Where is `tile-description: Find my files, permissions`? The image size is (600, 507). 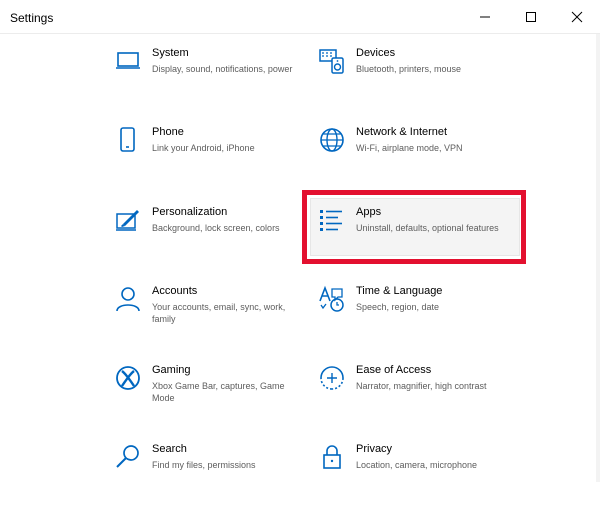 tile-description: Find my files, permissions is located at coordinates (204, 465).